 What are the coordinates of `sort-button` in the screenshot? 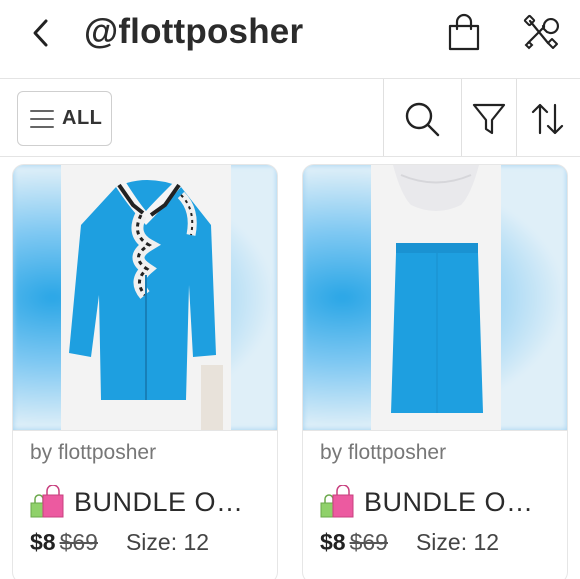 It's located at (548, 119).